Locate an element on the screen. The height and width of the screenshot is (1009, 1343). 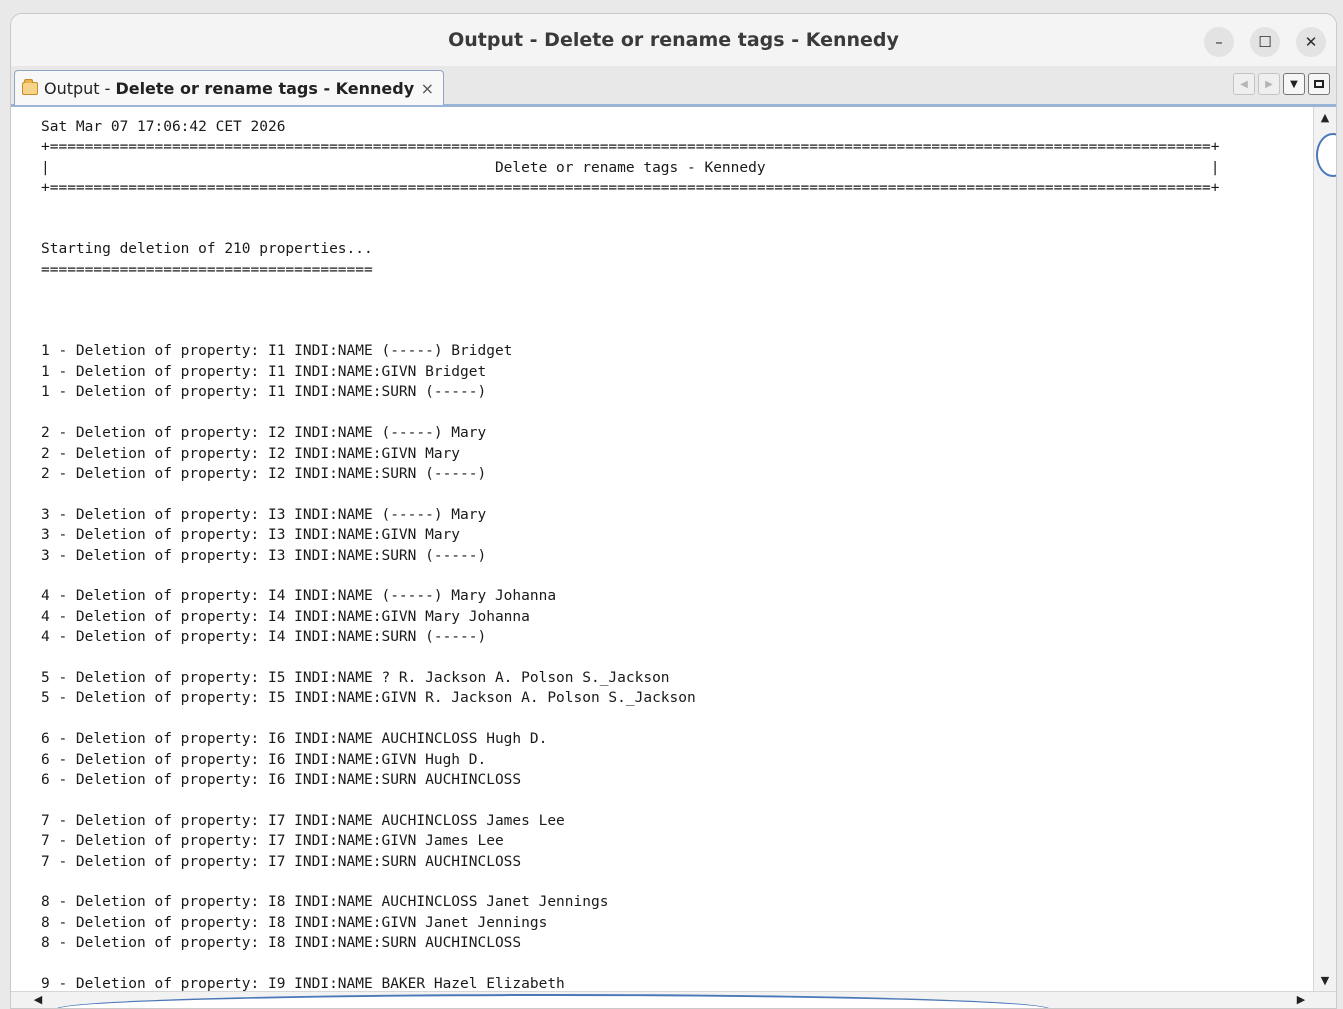
output-line: ====================================== is located at coordinates (207, 269).